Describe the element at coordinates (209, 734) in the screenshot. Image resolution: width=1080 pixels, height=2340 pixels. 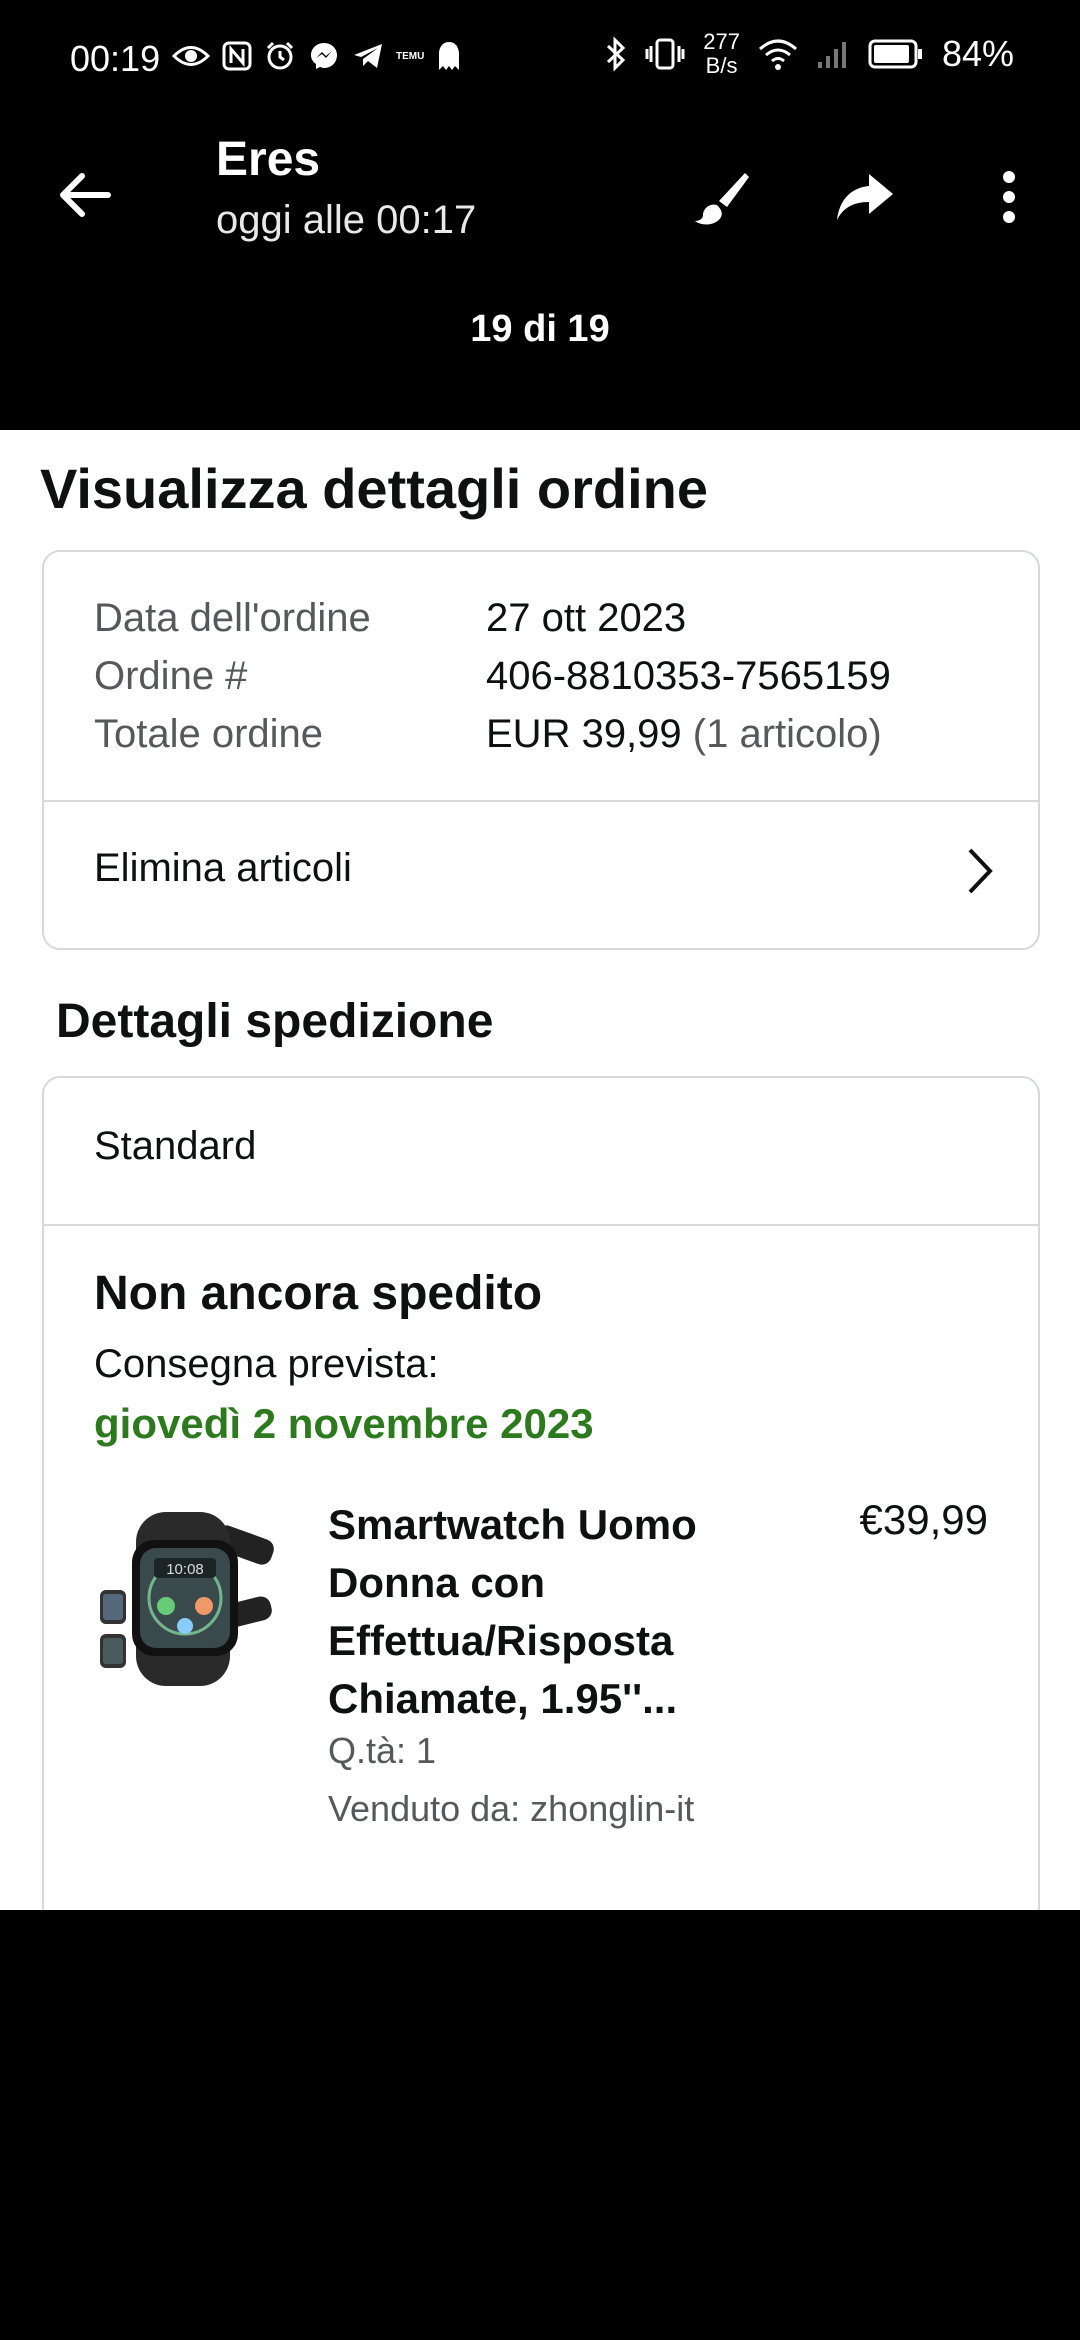
I see `order-total-label: Totale ordine` at that location.